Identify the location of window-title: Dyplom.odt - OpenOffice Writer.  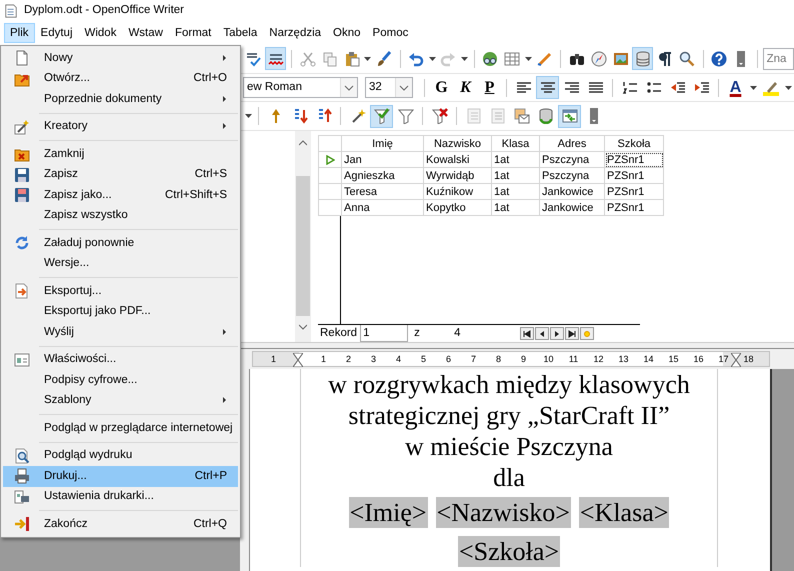
(104, 10).